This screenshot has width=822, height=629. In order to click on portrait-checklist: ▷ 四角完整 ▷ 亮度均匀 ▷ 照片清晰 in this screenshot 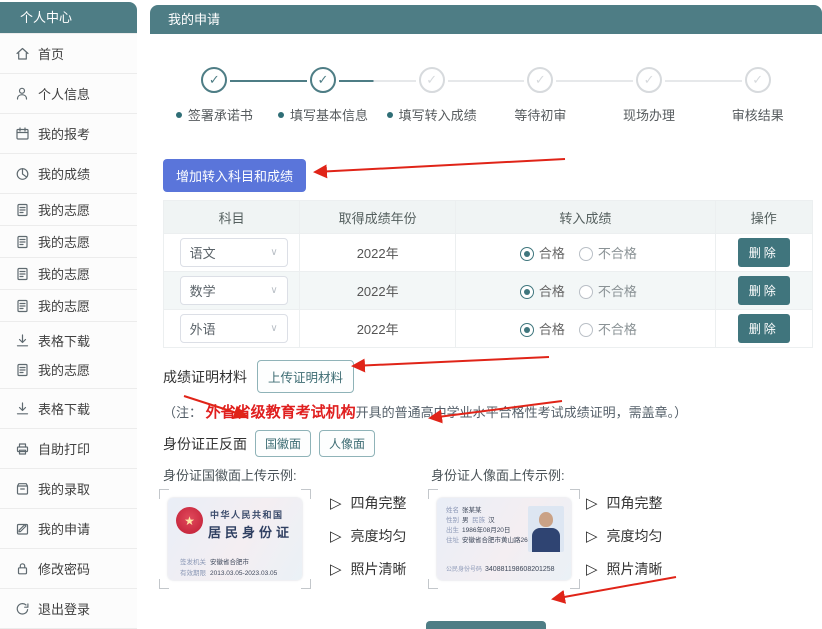, I will do `click(624, 542)`.